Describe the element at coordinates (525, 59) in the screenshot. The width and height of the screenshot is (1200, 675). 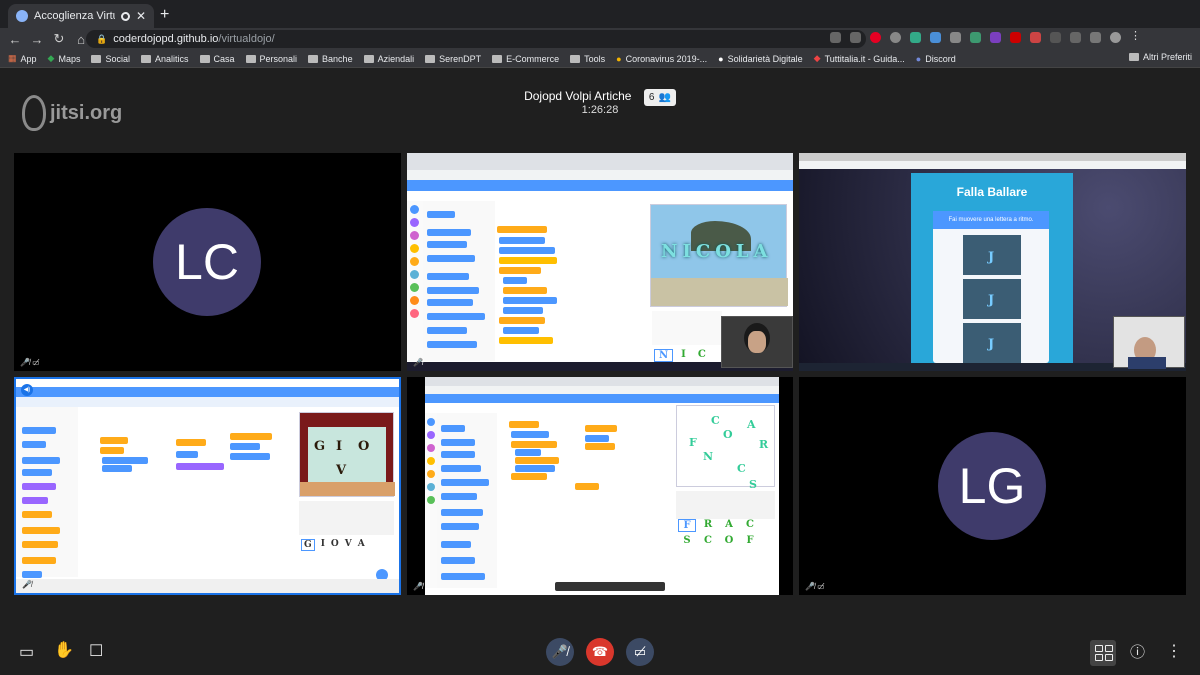
I see `bookmark-folder: E-Commerce` at that location.